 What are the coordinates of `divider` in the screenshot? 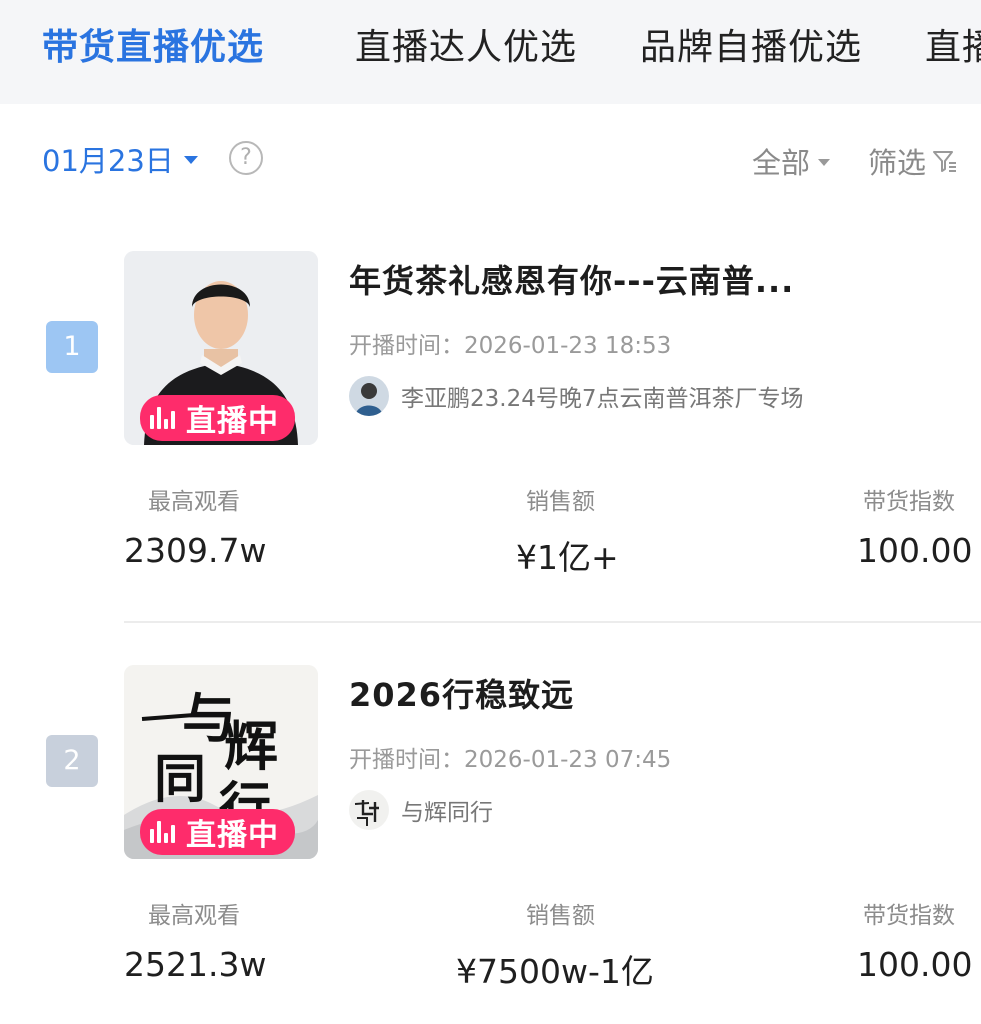 It's located at (552, 622).